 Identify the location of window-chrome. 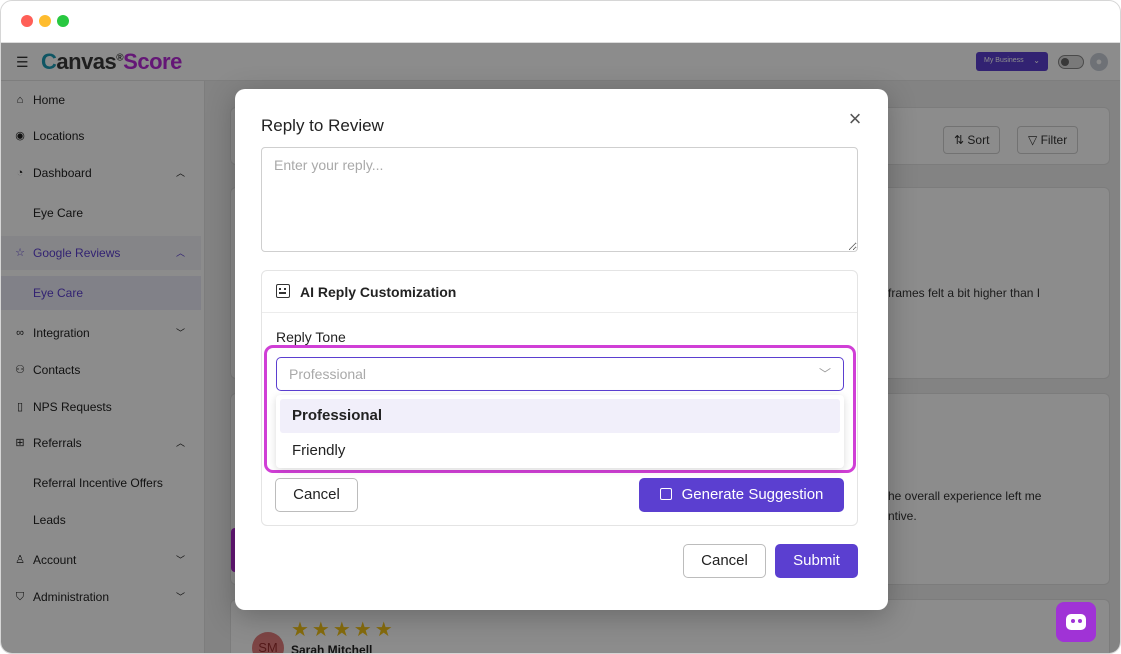
(560, 22).